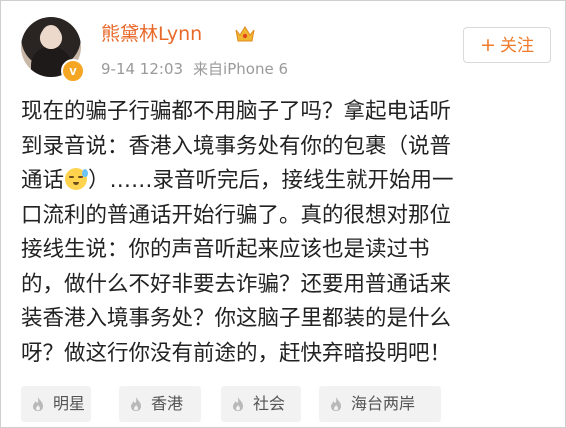 The image size is (566, 428). What do you see at coordinates (236, 146) in the screenshot?
I see `post-line: 到录音说：香港入境事务处有你的包裹（说普` at bounding box center [236, 146].